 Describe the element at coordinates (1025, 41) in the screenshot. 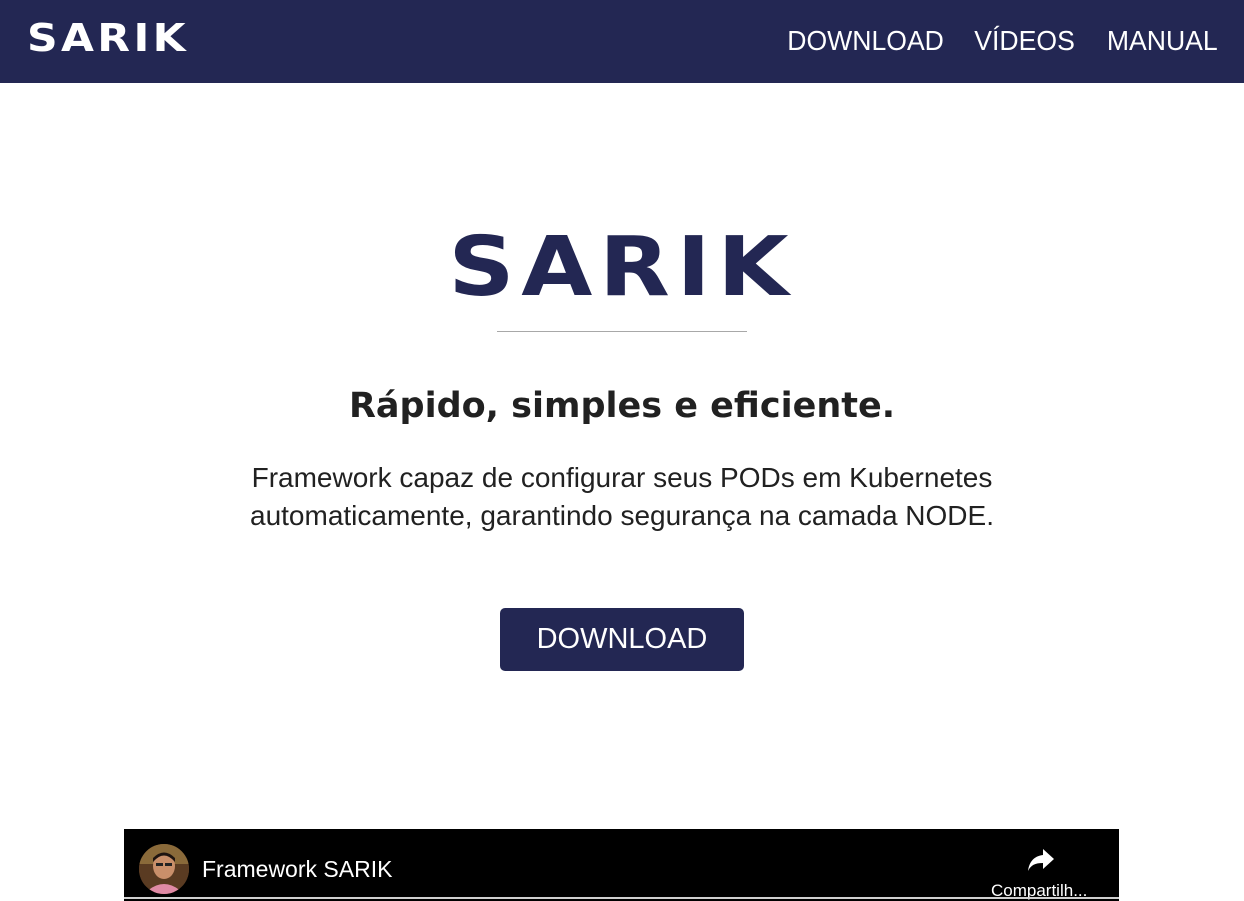

I see `nav-videos-link: VÍDEOS` at that location.